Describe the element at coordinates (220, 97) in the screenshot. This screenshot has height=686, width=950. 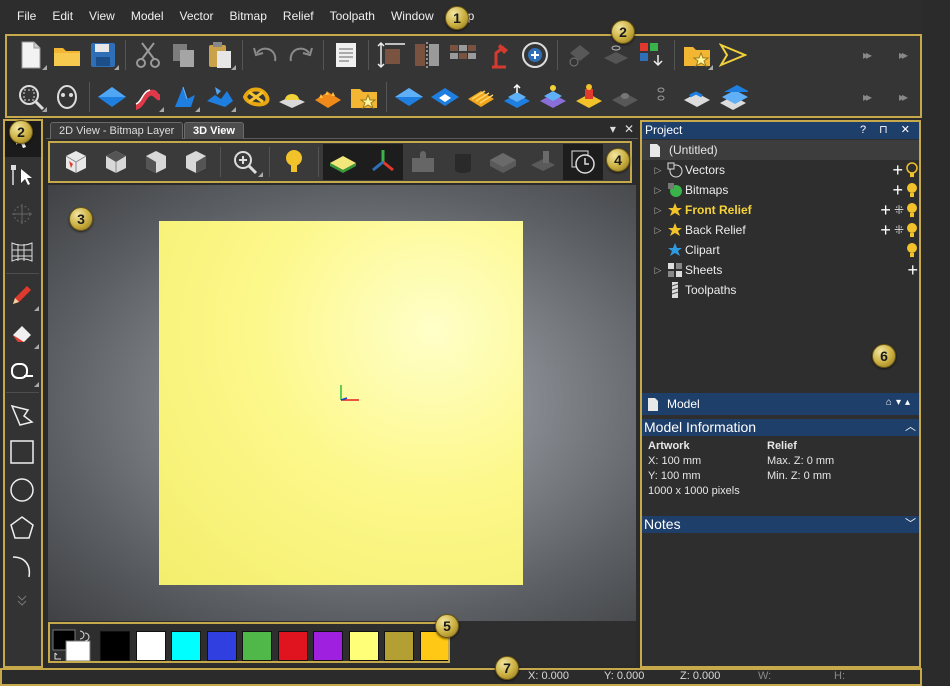
I see `sweep-button` at that location.